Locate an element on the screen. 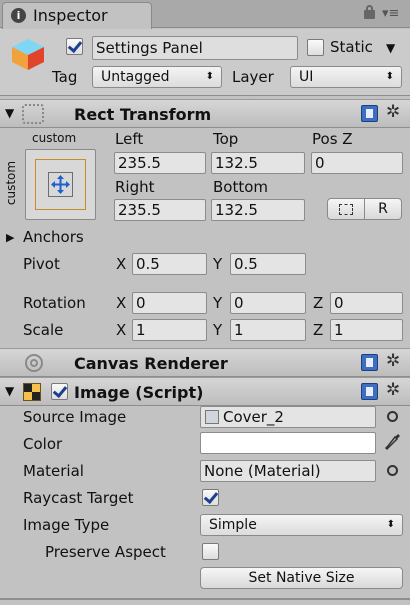  source-image-label: Source Image is located at coordinates (75, 417).